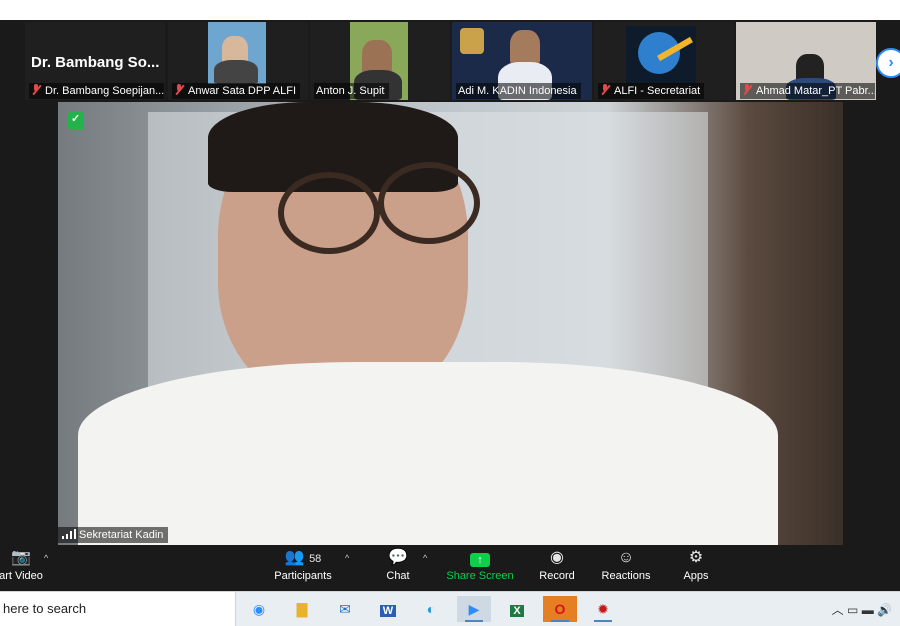 Image resolution: width=900 pixels, height=626 pixels. What do you see at coordinates (472, 41) in the screenshot?
I see `kadin-logo-icon` at bounding box center [472, 41].